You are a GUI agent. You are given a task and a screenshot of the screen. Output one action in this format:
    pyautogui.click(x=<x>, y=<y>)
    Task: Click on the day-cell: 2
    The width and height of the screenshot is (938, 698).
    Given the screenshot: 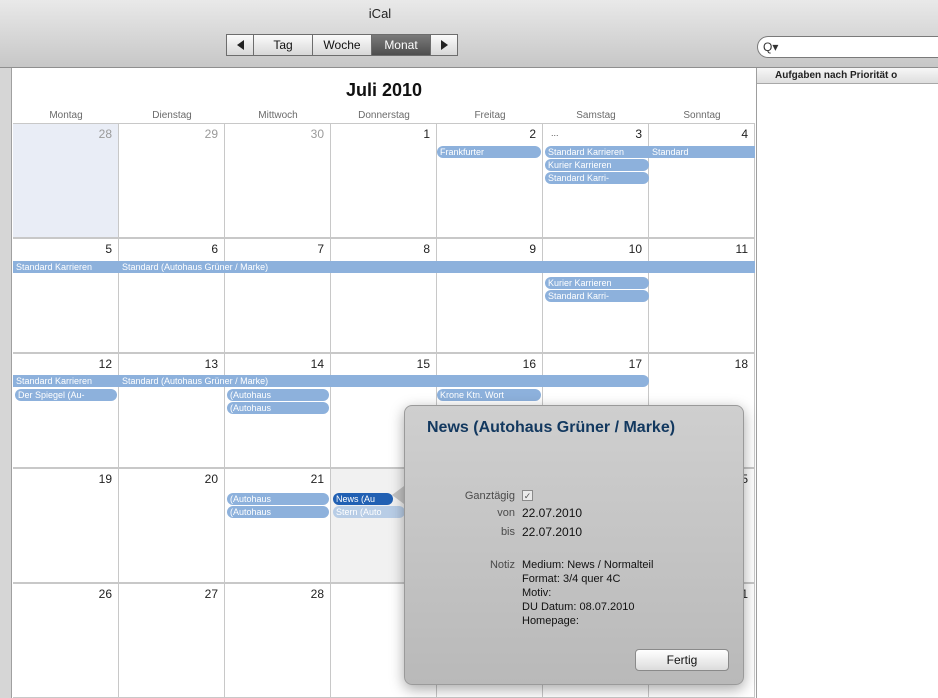 What is the action you would take?
    pyautogui.click(x=490, y=180)
    